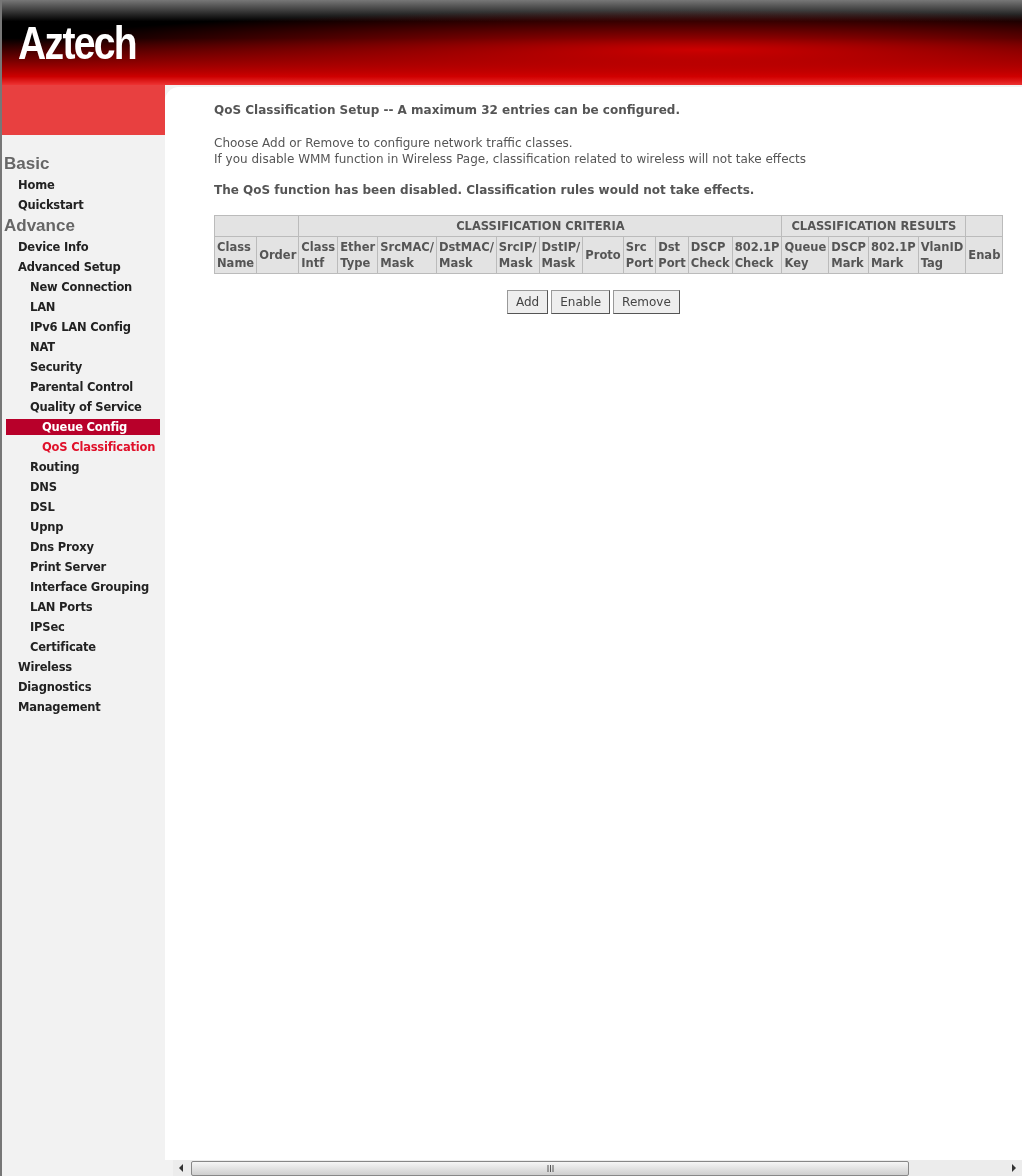 The width and height of the screenshot is (1022, 1176). Describe the element at coordinates (942, 255) in the screenshot. I see `column-header: VlanID Tag` at that location.